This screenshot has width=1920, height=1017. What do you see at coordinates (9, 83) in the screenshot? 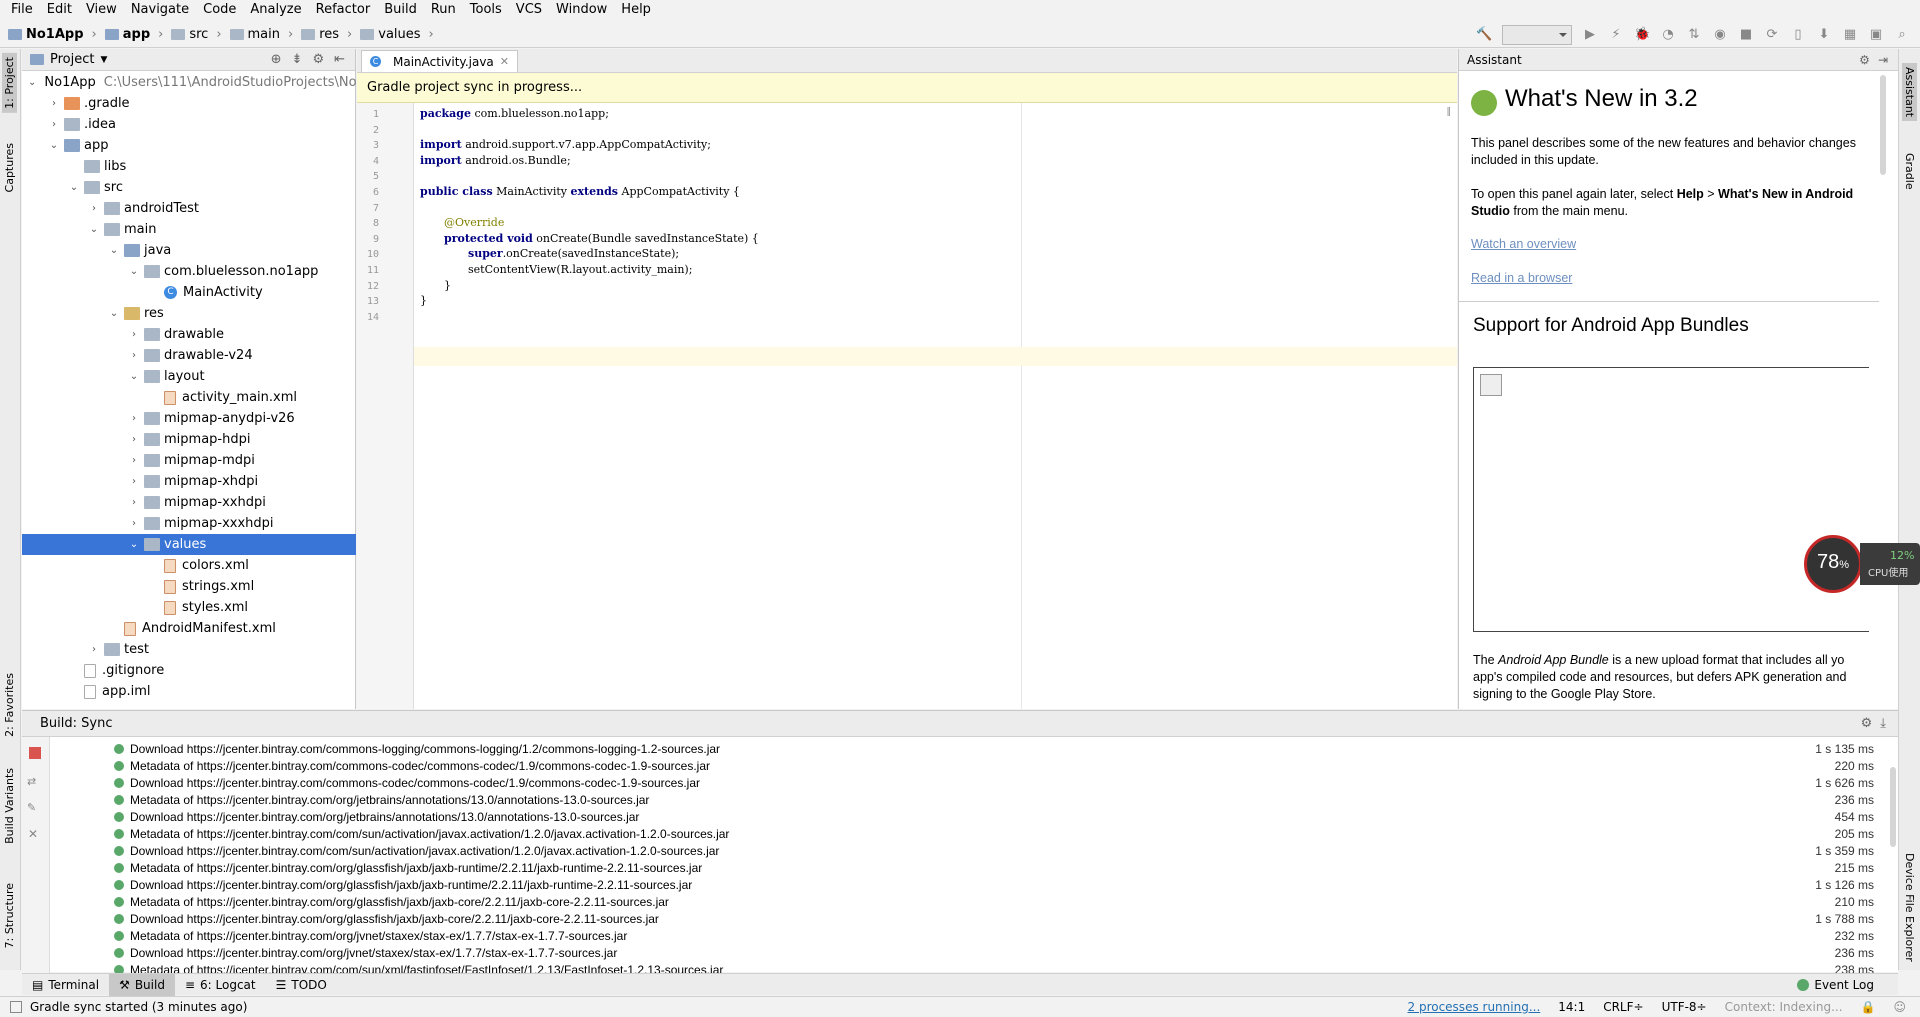
I see `tab-project: 1: Project` at bounding box center [9, 83].